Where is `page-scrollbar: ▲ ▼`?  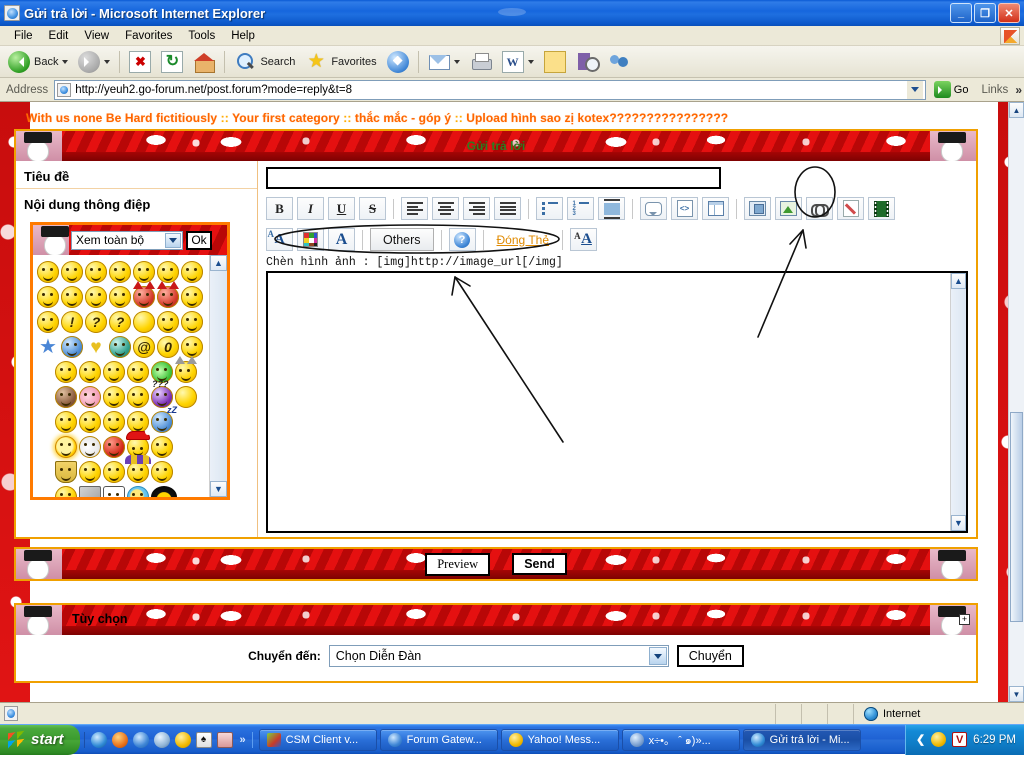
page-scrollbar: ▲ ▼ is located at coordinates (1016, 402).